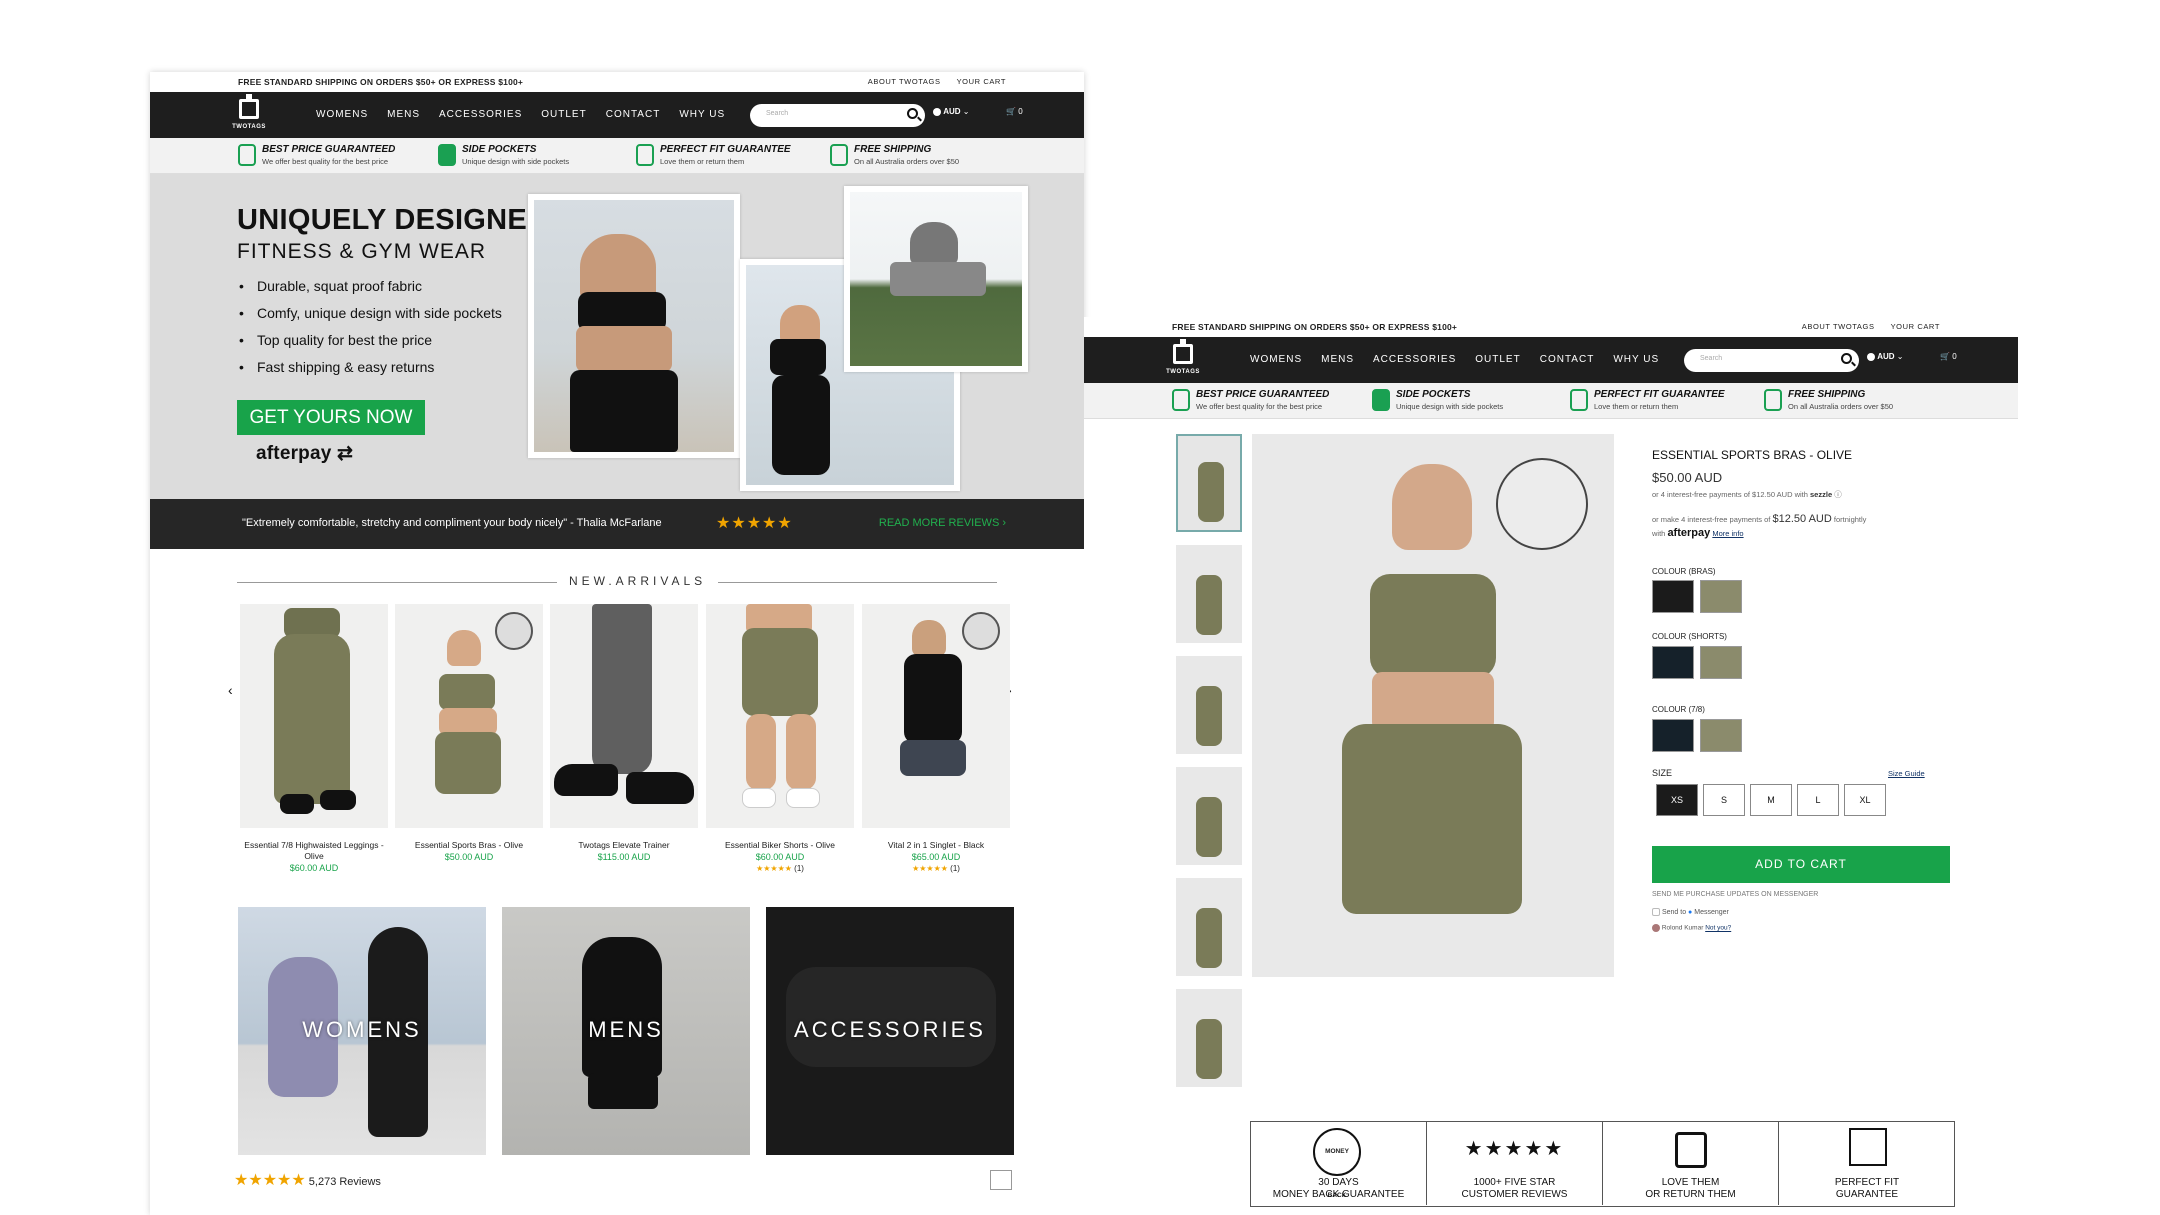  I want to click on category-tile-womens: WOMENS, so click(362, 1031).